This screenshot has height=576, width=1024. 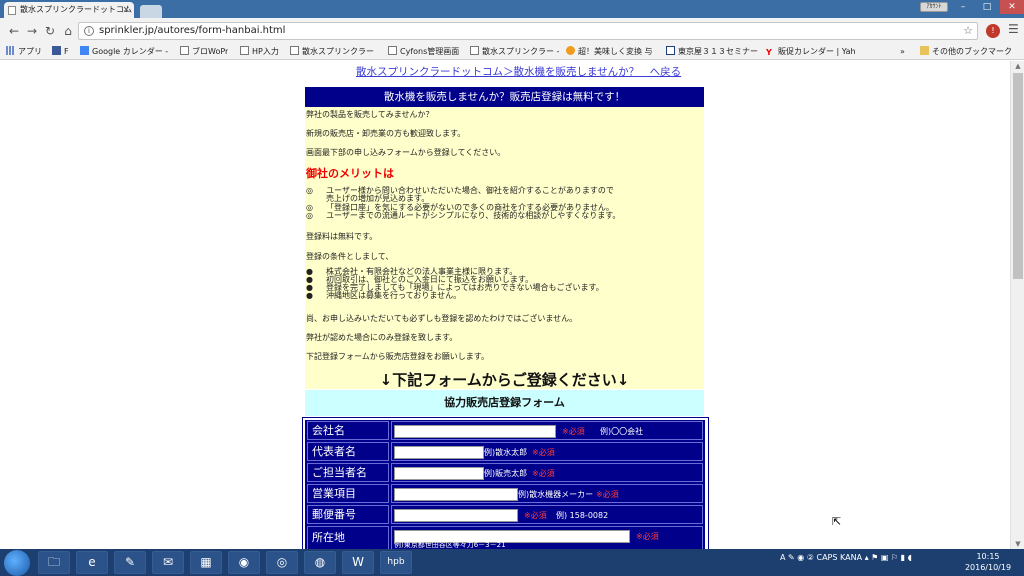 I want to click on bookmark-item: ブロWoPr, so click(x=204, y=52).